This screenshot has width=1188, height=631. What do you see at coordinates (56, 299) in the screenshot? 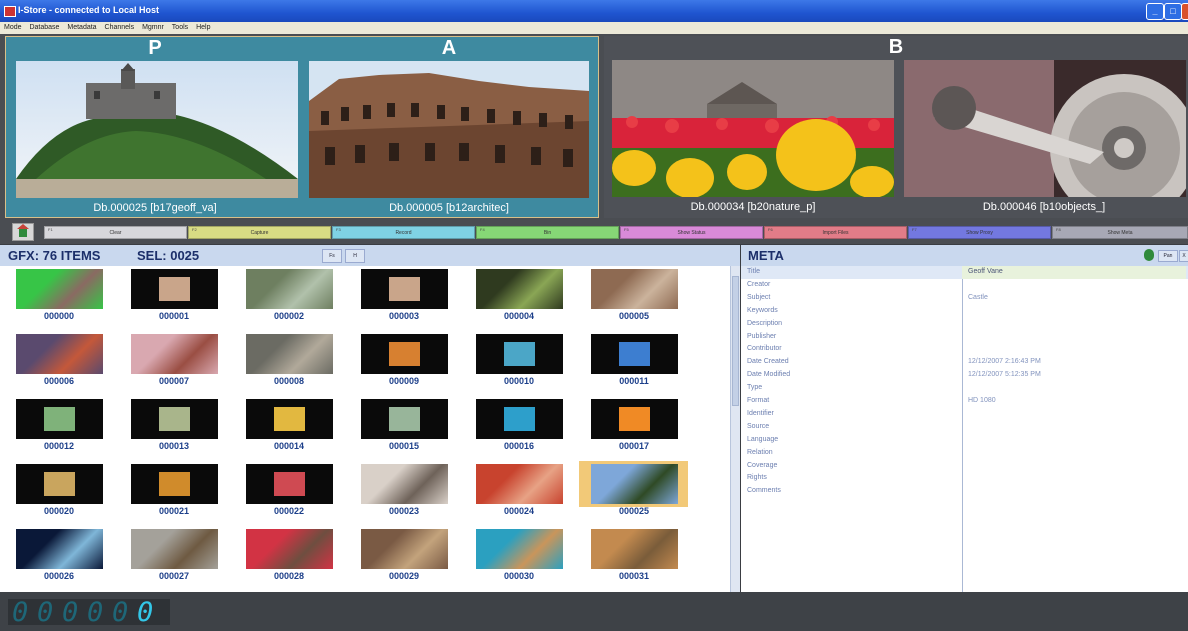
I see `thumbnail-item: 000000` at bounding box center [56, 299].